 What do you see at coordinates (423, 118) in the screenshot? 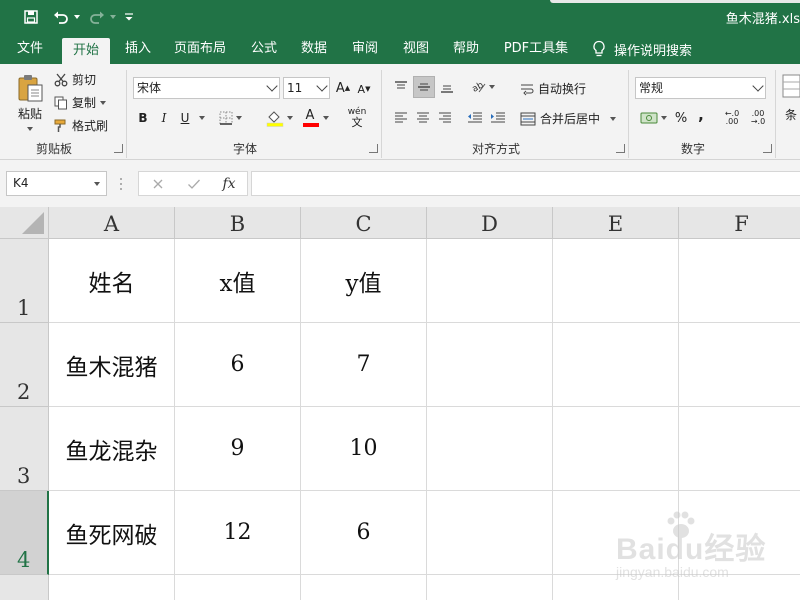
I see `align-center-button` at bounding box center [423, 118].